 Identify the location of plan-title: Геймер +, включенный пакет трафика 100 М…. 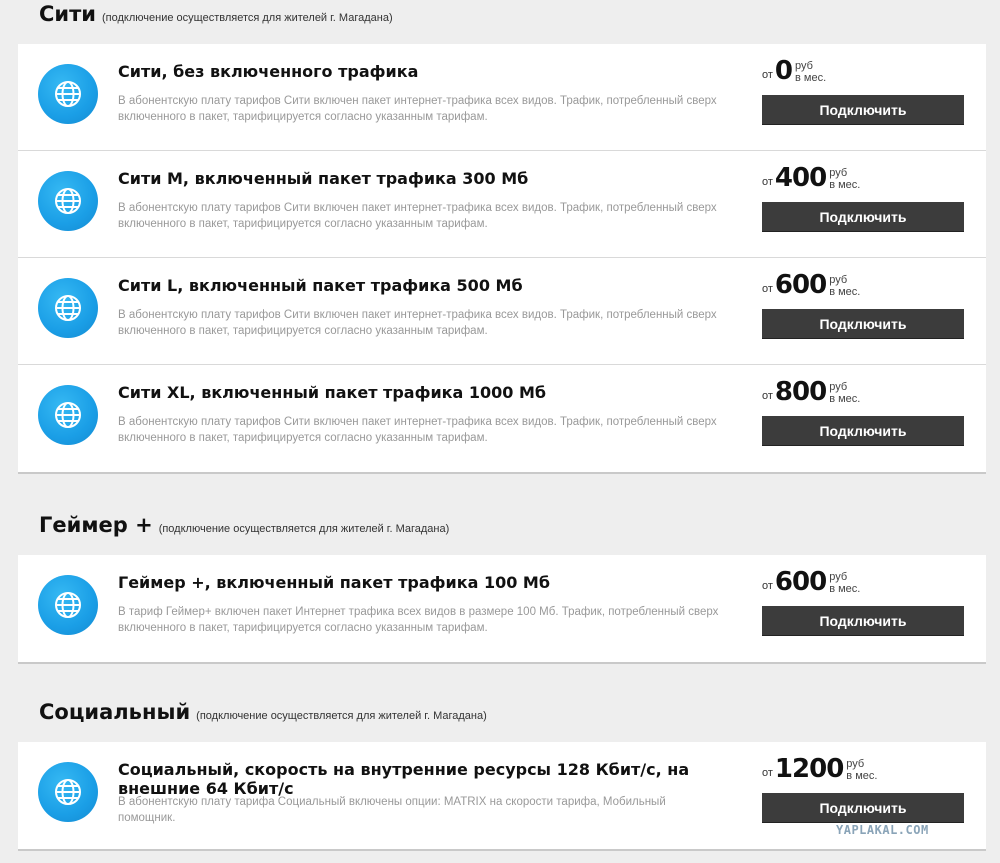
(334, 582).